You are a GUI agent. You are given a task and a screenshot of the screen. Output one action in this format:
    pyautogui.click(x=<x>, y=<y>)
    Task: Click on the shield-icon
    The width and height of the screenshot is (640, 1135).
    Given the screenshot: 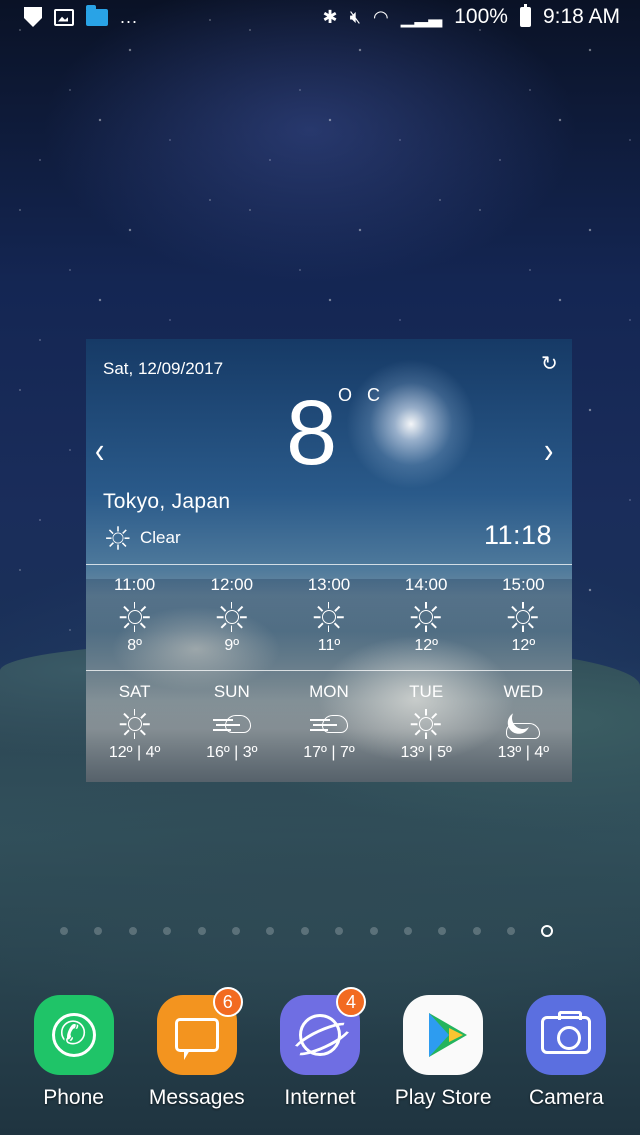 What is the action you would take?
    pyautogui.click(x=33, y=17)
    